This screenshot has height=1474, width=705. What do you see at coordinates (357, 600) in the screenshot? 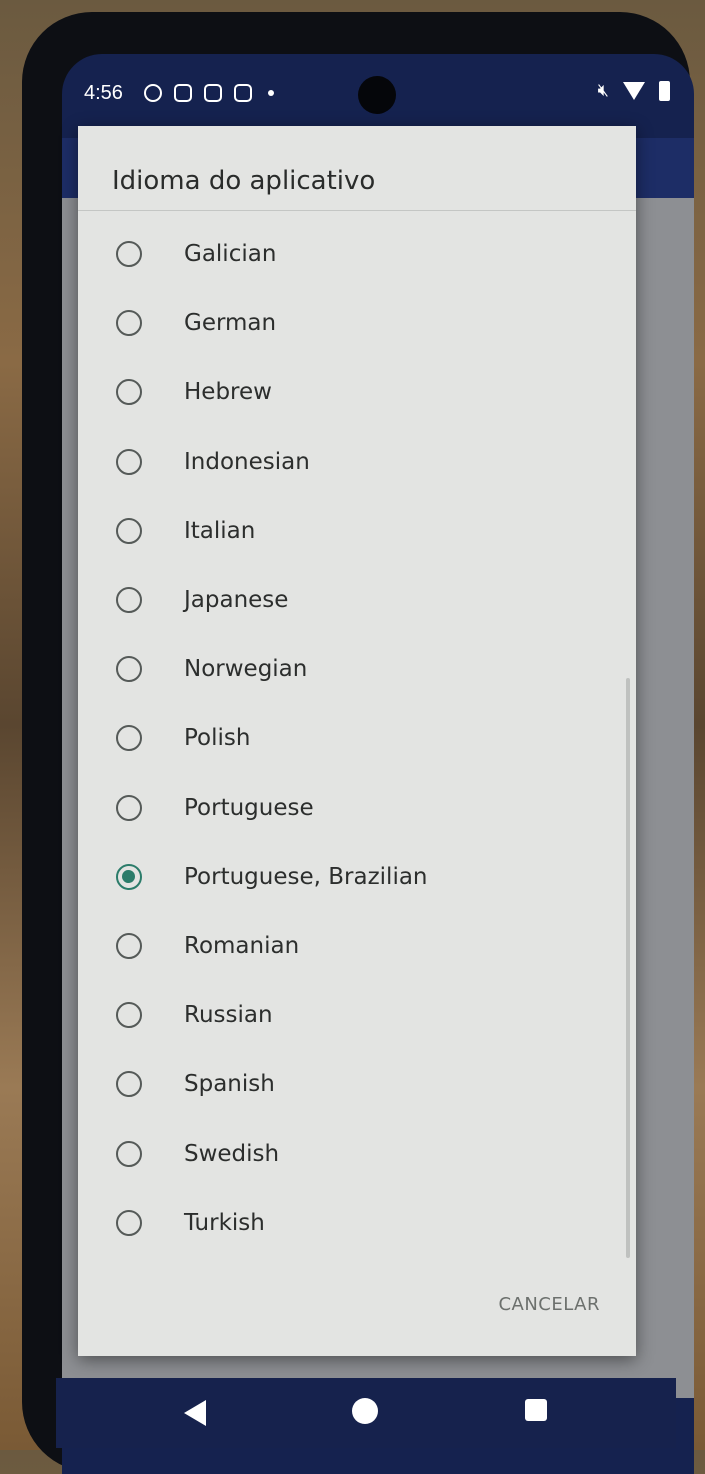
I see `language-option: Japanese` at bounding box center [357, 600].